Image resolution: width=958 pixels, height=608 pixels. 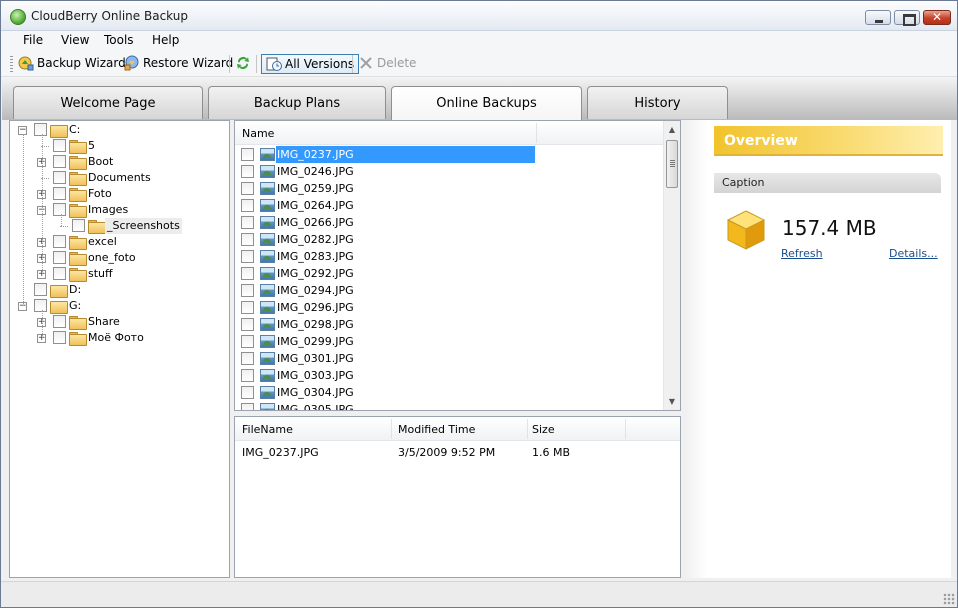 What do you see at coordinates (449, 405) in the screenshot?
I see `file-row: IMG_0305.JPG` at bounding box center [449, 405].